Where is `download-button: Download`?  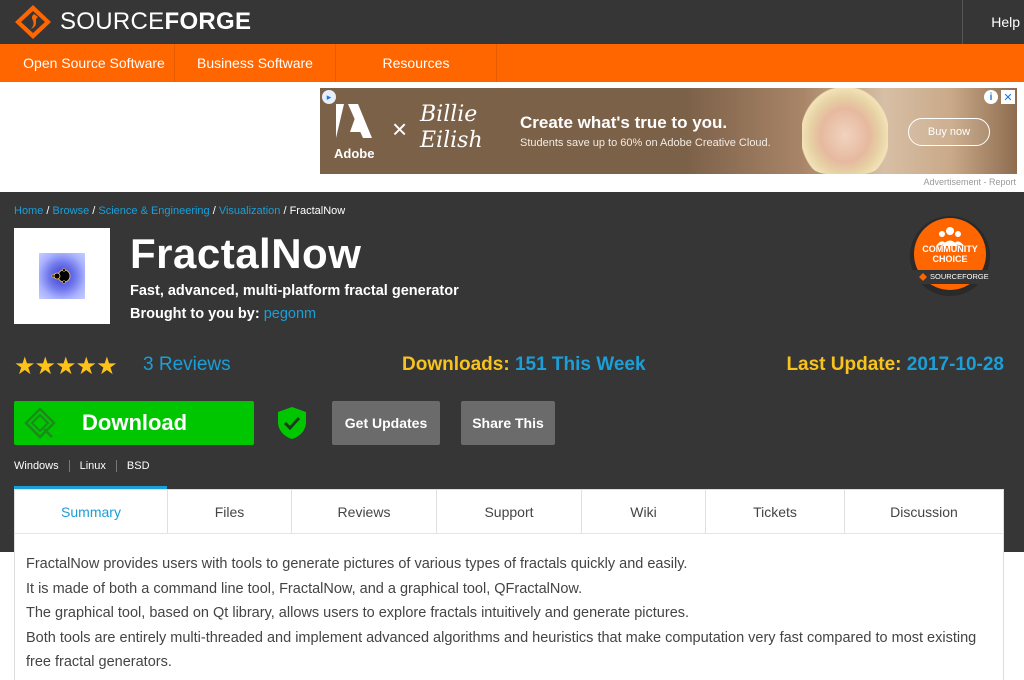
download-button: Download is located at coordinates (134, 423).